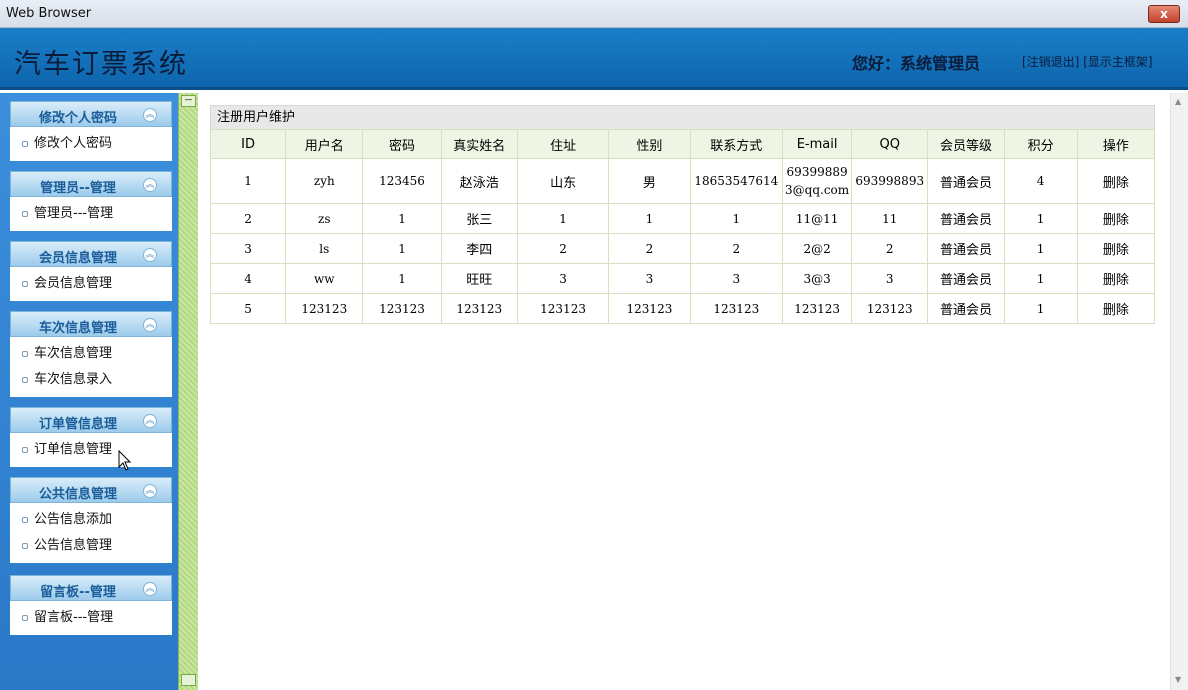 Image resolution: width=1188 pixels, height=690 pixels. I want to click on cell-qq: 2, so click(890, 248).